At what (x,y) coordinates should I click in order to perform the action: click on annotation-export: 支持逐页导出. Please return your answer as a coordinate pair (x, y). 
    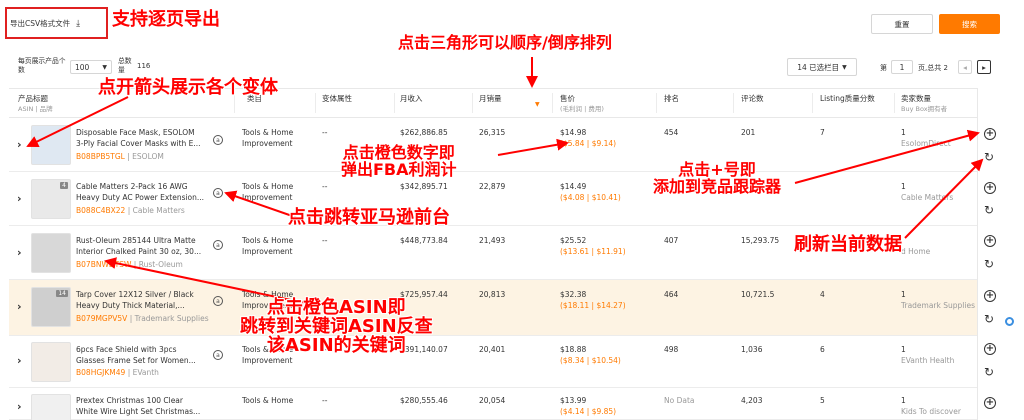
    Looking at the image, I should click on (166, 19).